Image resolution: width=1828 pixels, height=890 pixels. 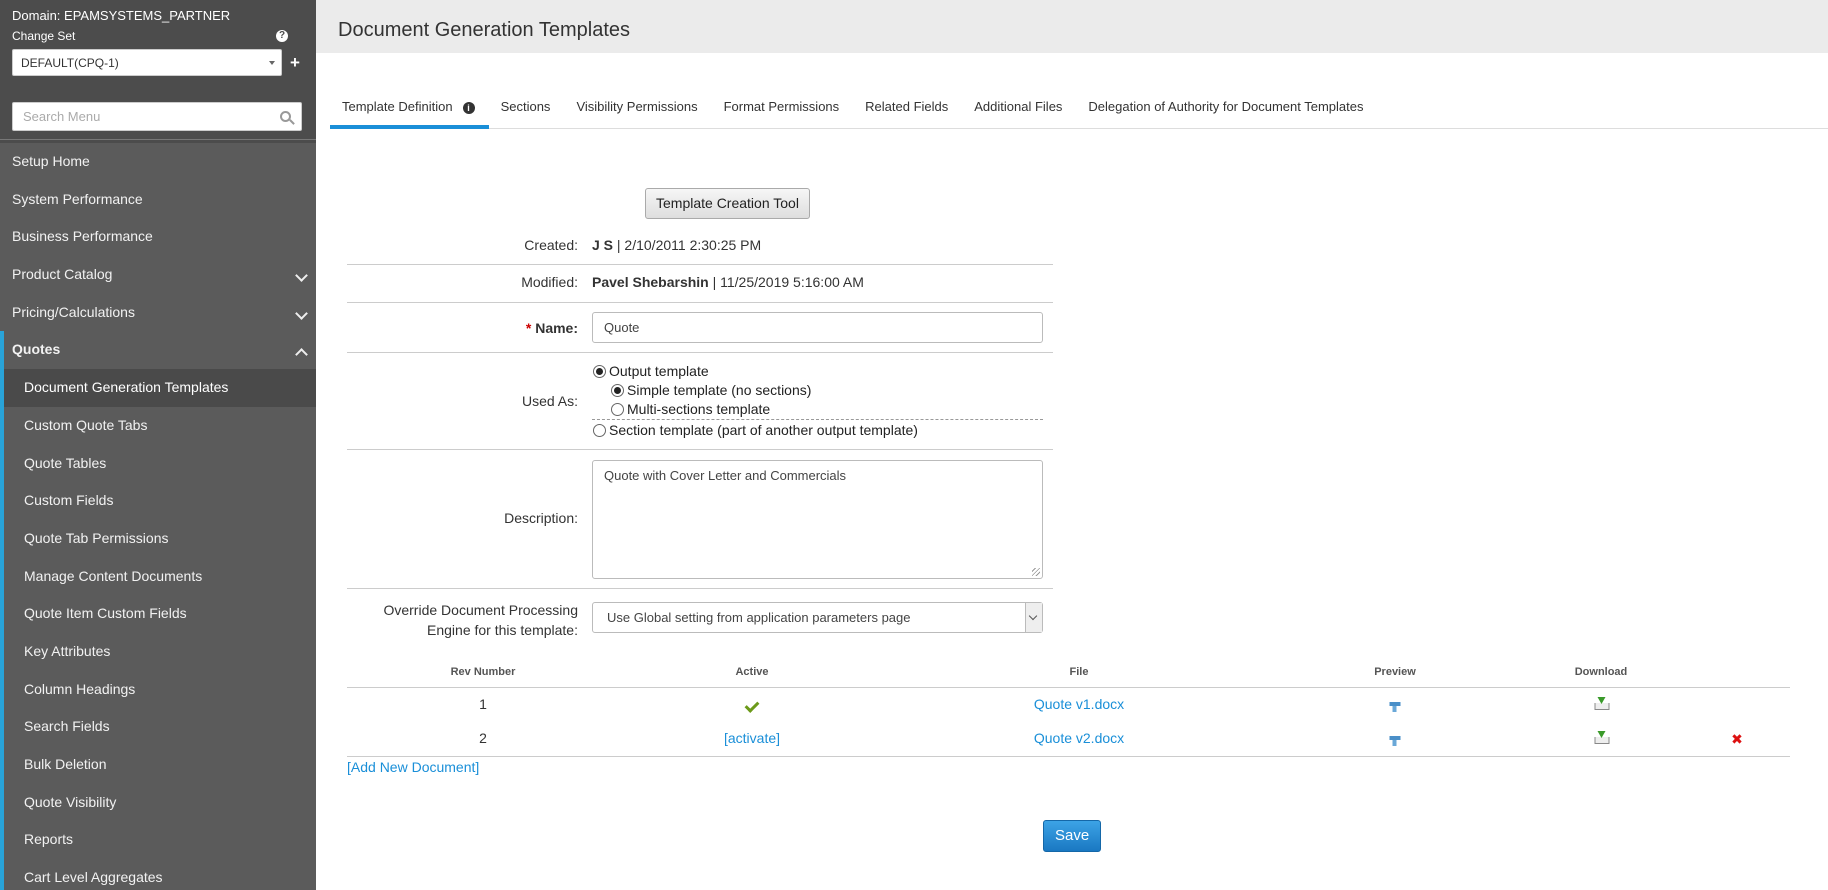 I want to click on resize-grip-icon, so click(x=1036, y=572).